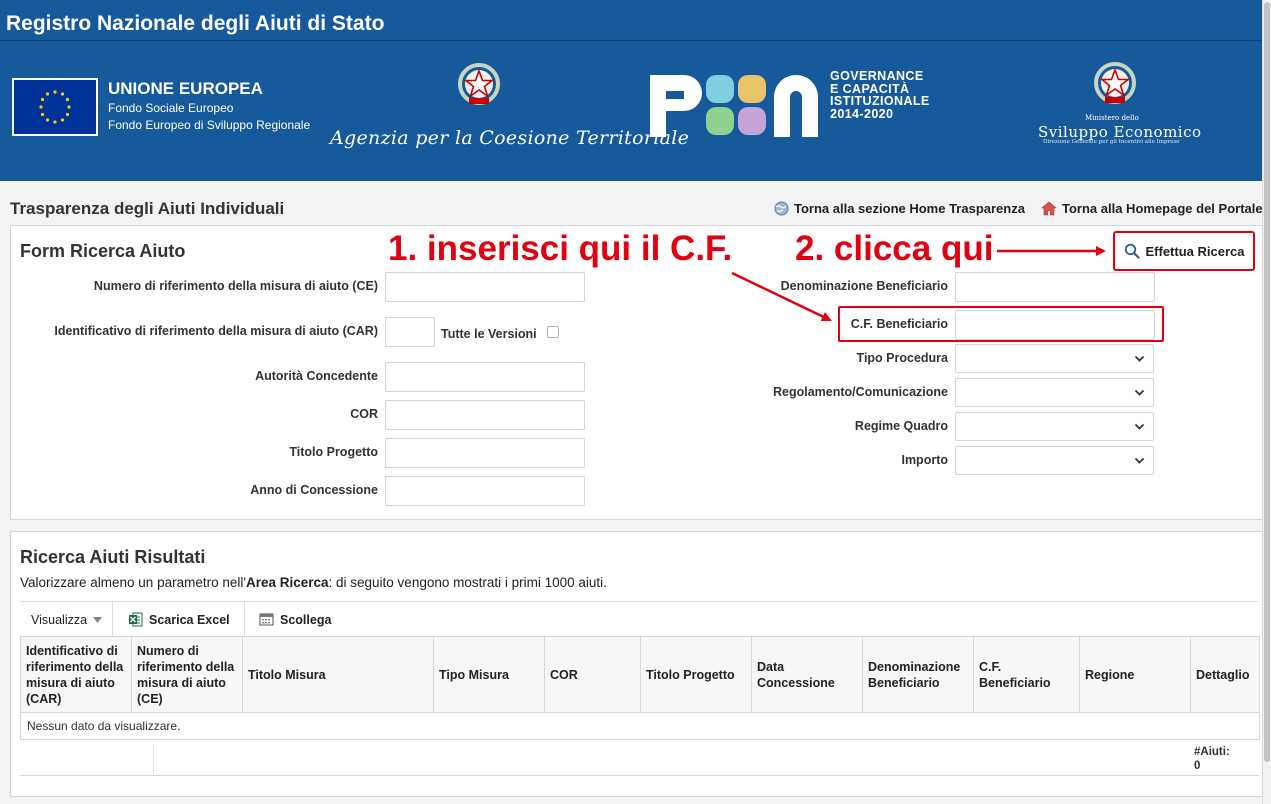  What do you see at coordinates (1055, 287) in the screenshot?
I see `denominazione-beneficiario-input` at bounding box center [1055, 287].